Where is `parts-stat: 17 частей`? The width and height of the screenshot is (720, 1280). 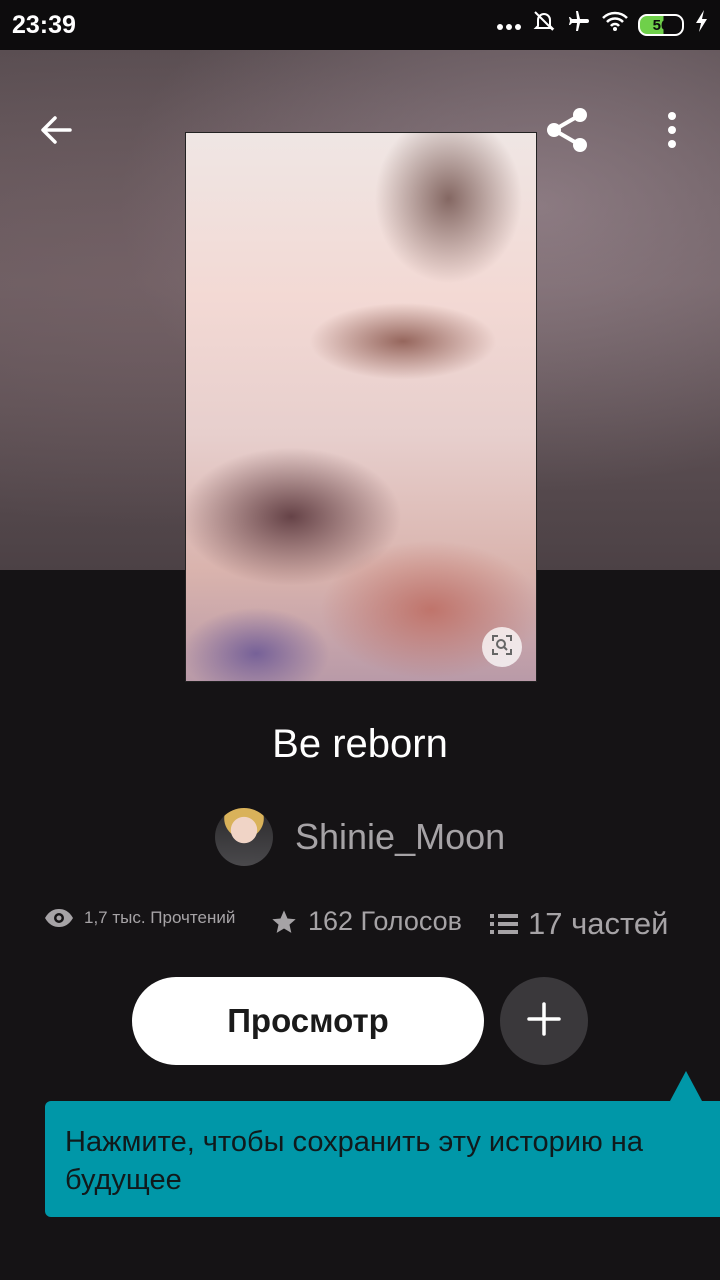
parts-stat: 17 частей is located at coordinates (579, 924).